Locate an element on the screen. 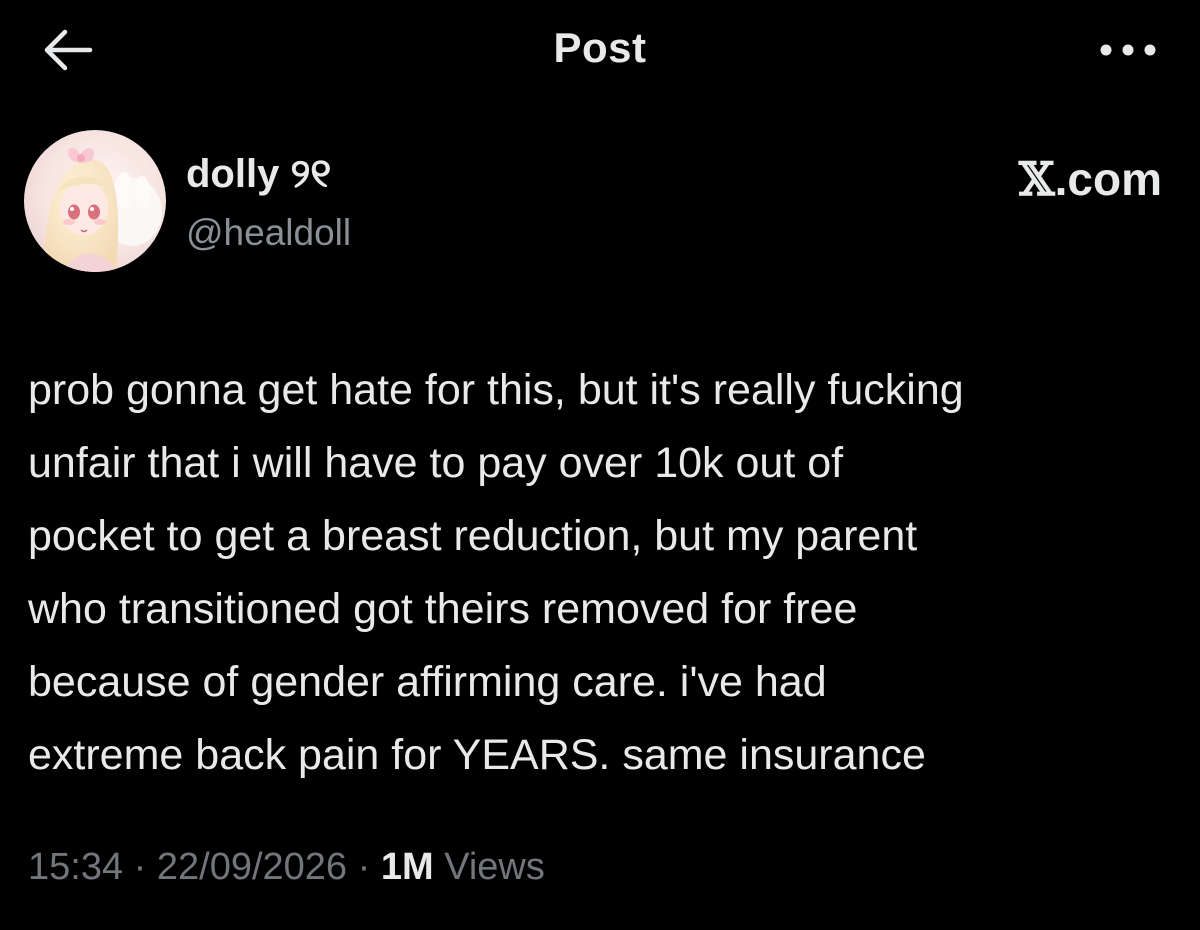 Image resolution: width=1200 pixels, height=930 pixels. site-watermark: 𝕏.com is located at coordinates (1090, 179).